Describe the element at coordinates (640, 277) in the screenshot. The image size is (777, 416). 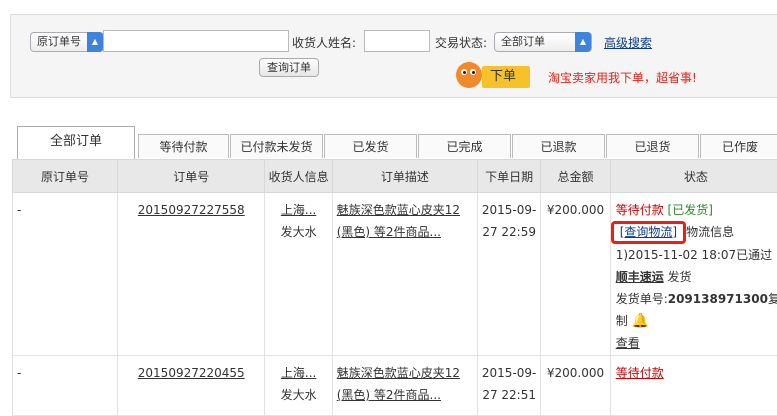
I see `carrier-link: 顺丰速运` at that location.